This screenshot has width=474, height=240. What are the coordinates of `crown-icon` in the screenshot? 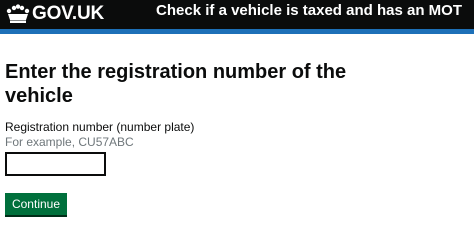 It's located at (18, 13).